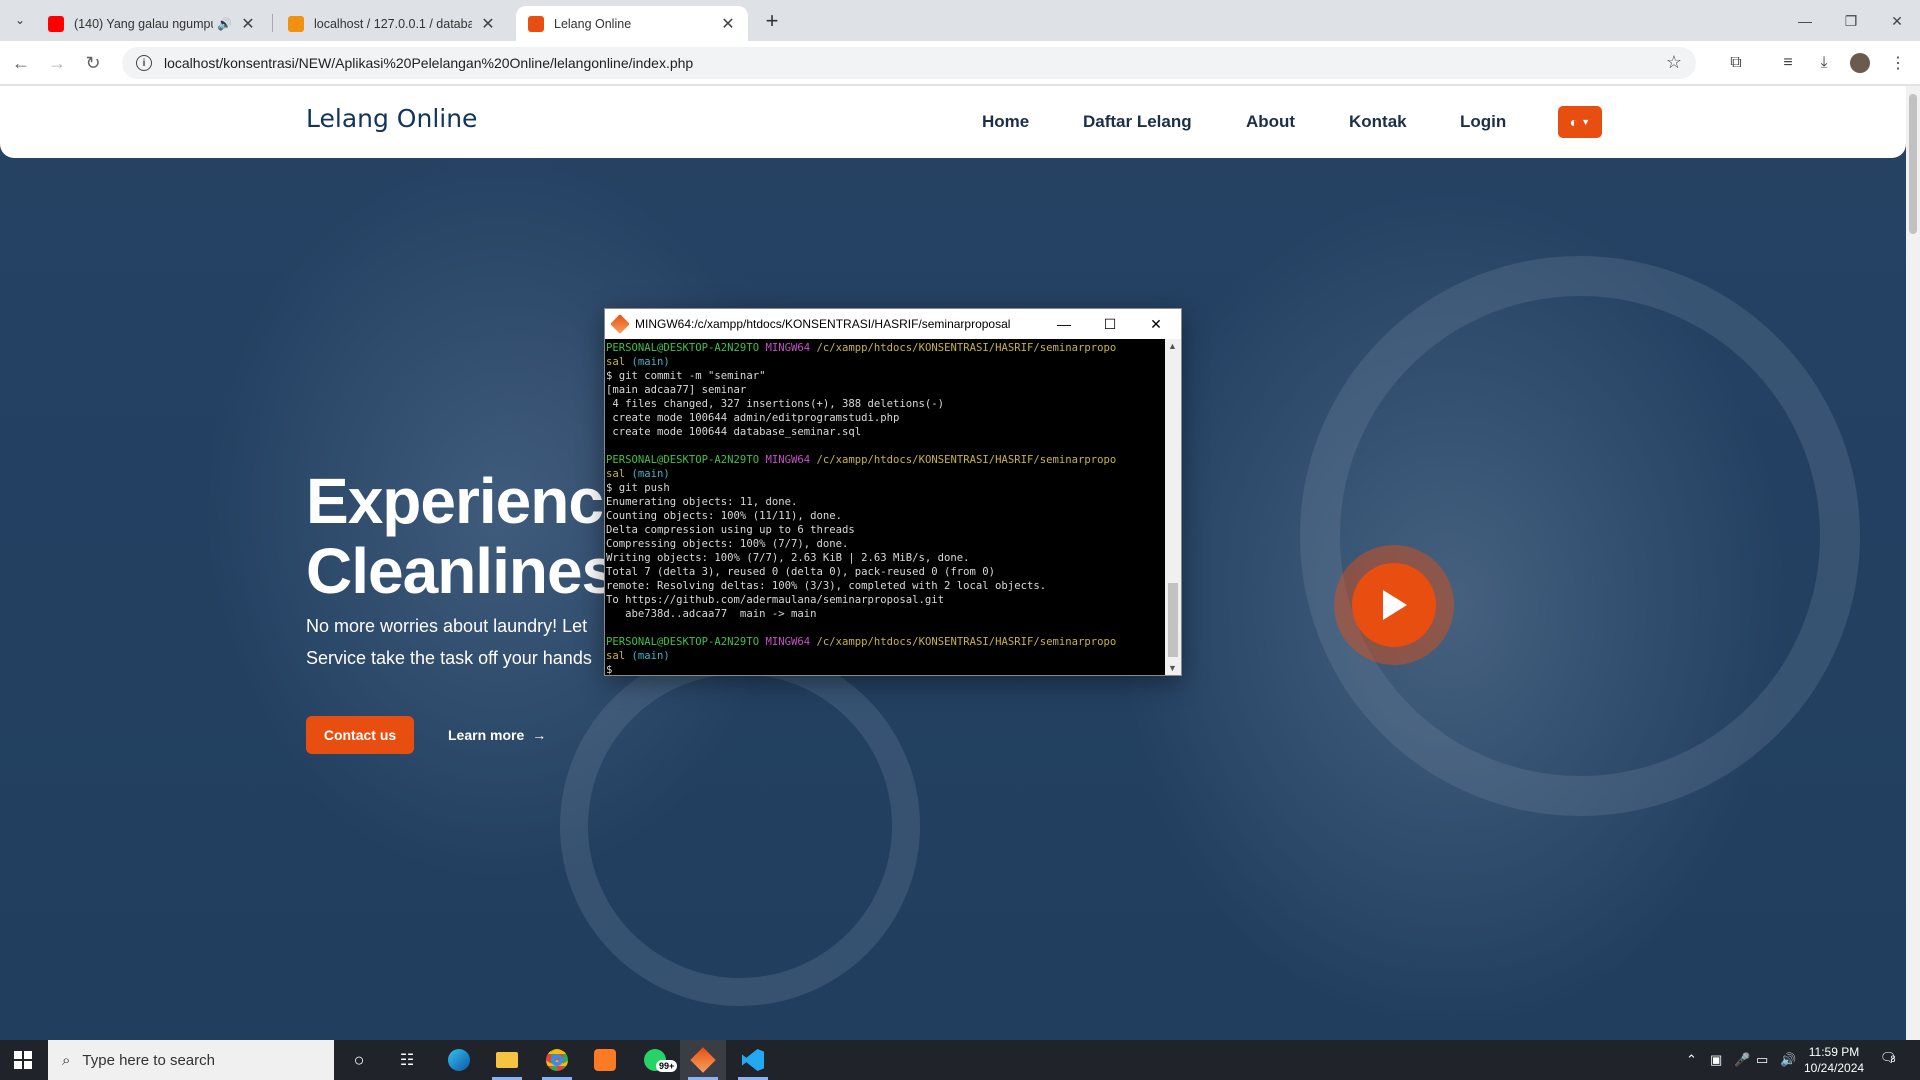 The width and height of the screenshot is (1920, 1080). What do you see at coordinates (702, 502) in the screenshot?
I see `terminal-line: Enumerating objects: 11, done.` at bounding box center [702, 502].